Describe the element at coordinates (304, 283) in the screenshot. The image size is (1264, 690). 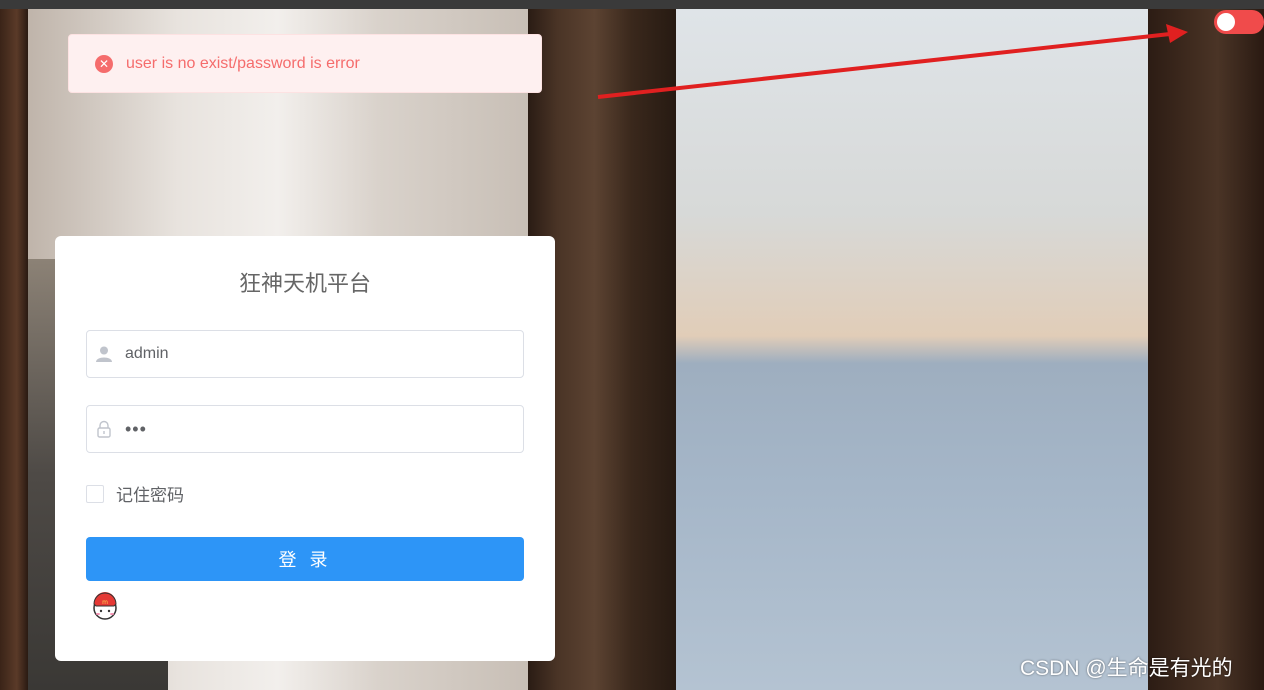
I see `page-title: 狂神天机平台` at that location.